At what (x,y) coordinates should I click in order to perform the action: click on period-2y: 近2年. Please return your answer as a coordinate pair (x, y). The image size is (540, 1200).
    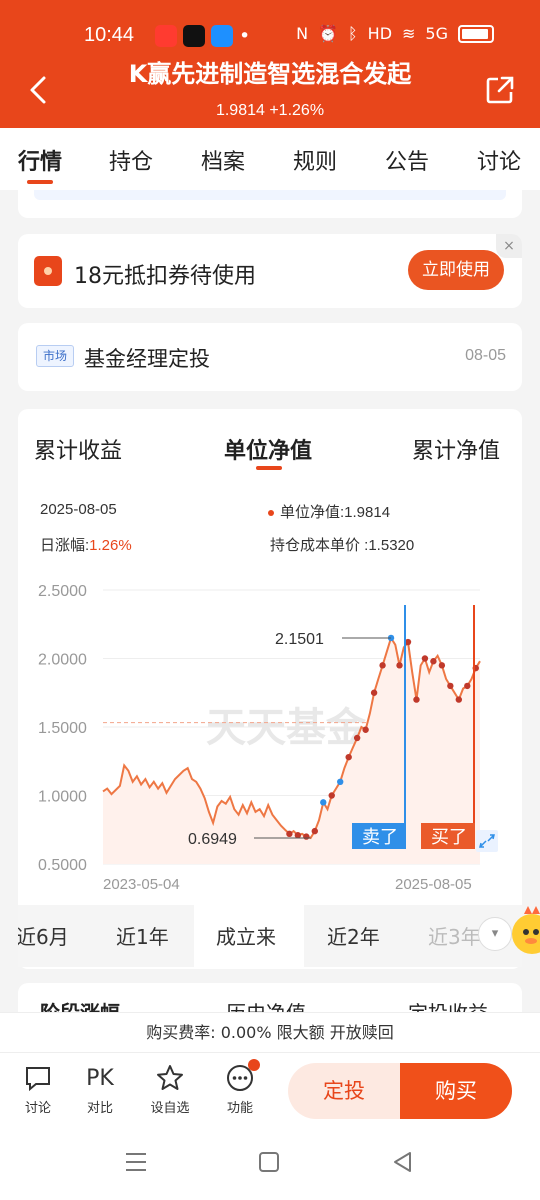
    Looking at the image, I should click on (353, 935).